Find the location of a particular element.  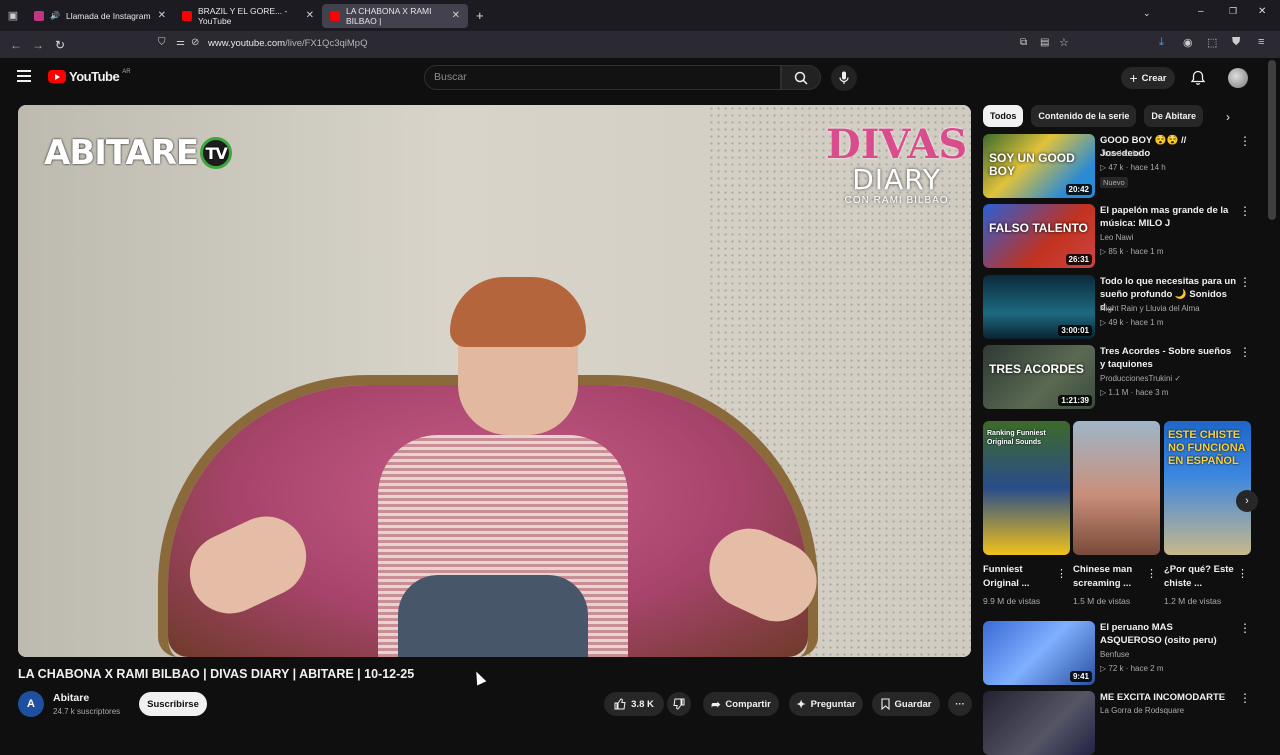

window-close-icon: ✕ is located at coordinates (1262, 11).